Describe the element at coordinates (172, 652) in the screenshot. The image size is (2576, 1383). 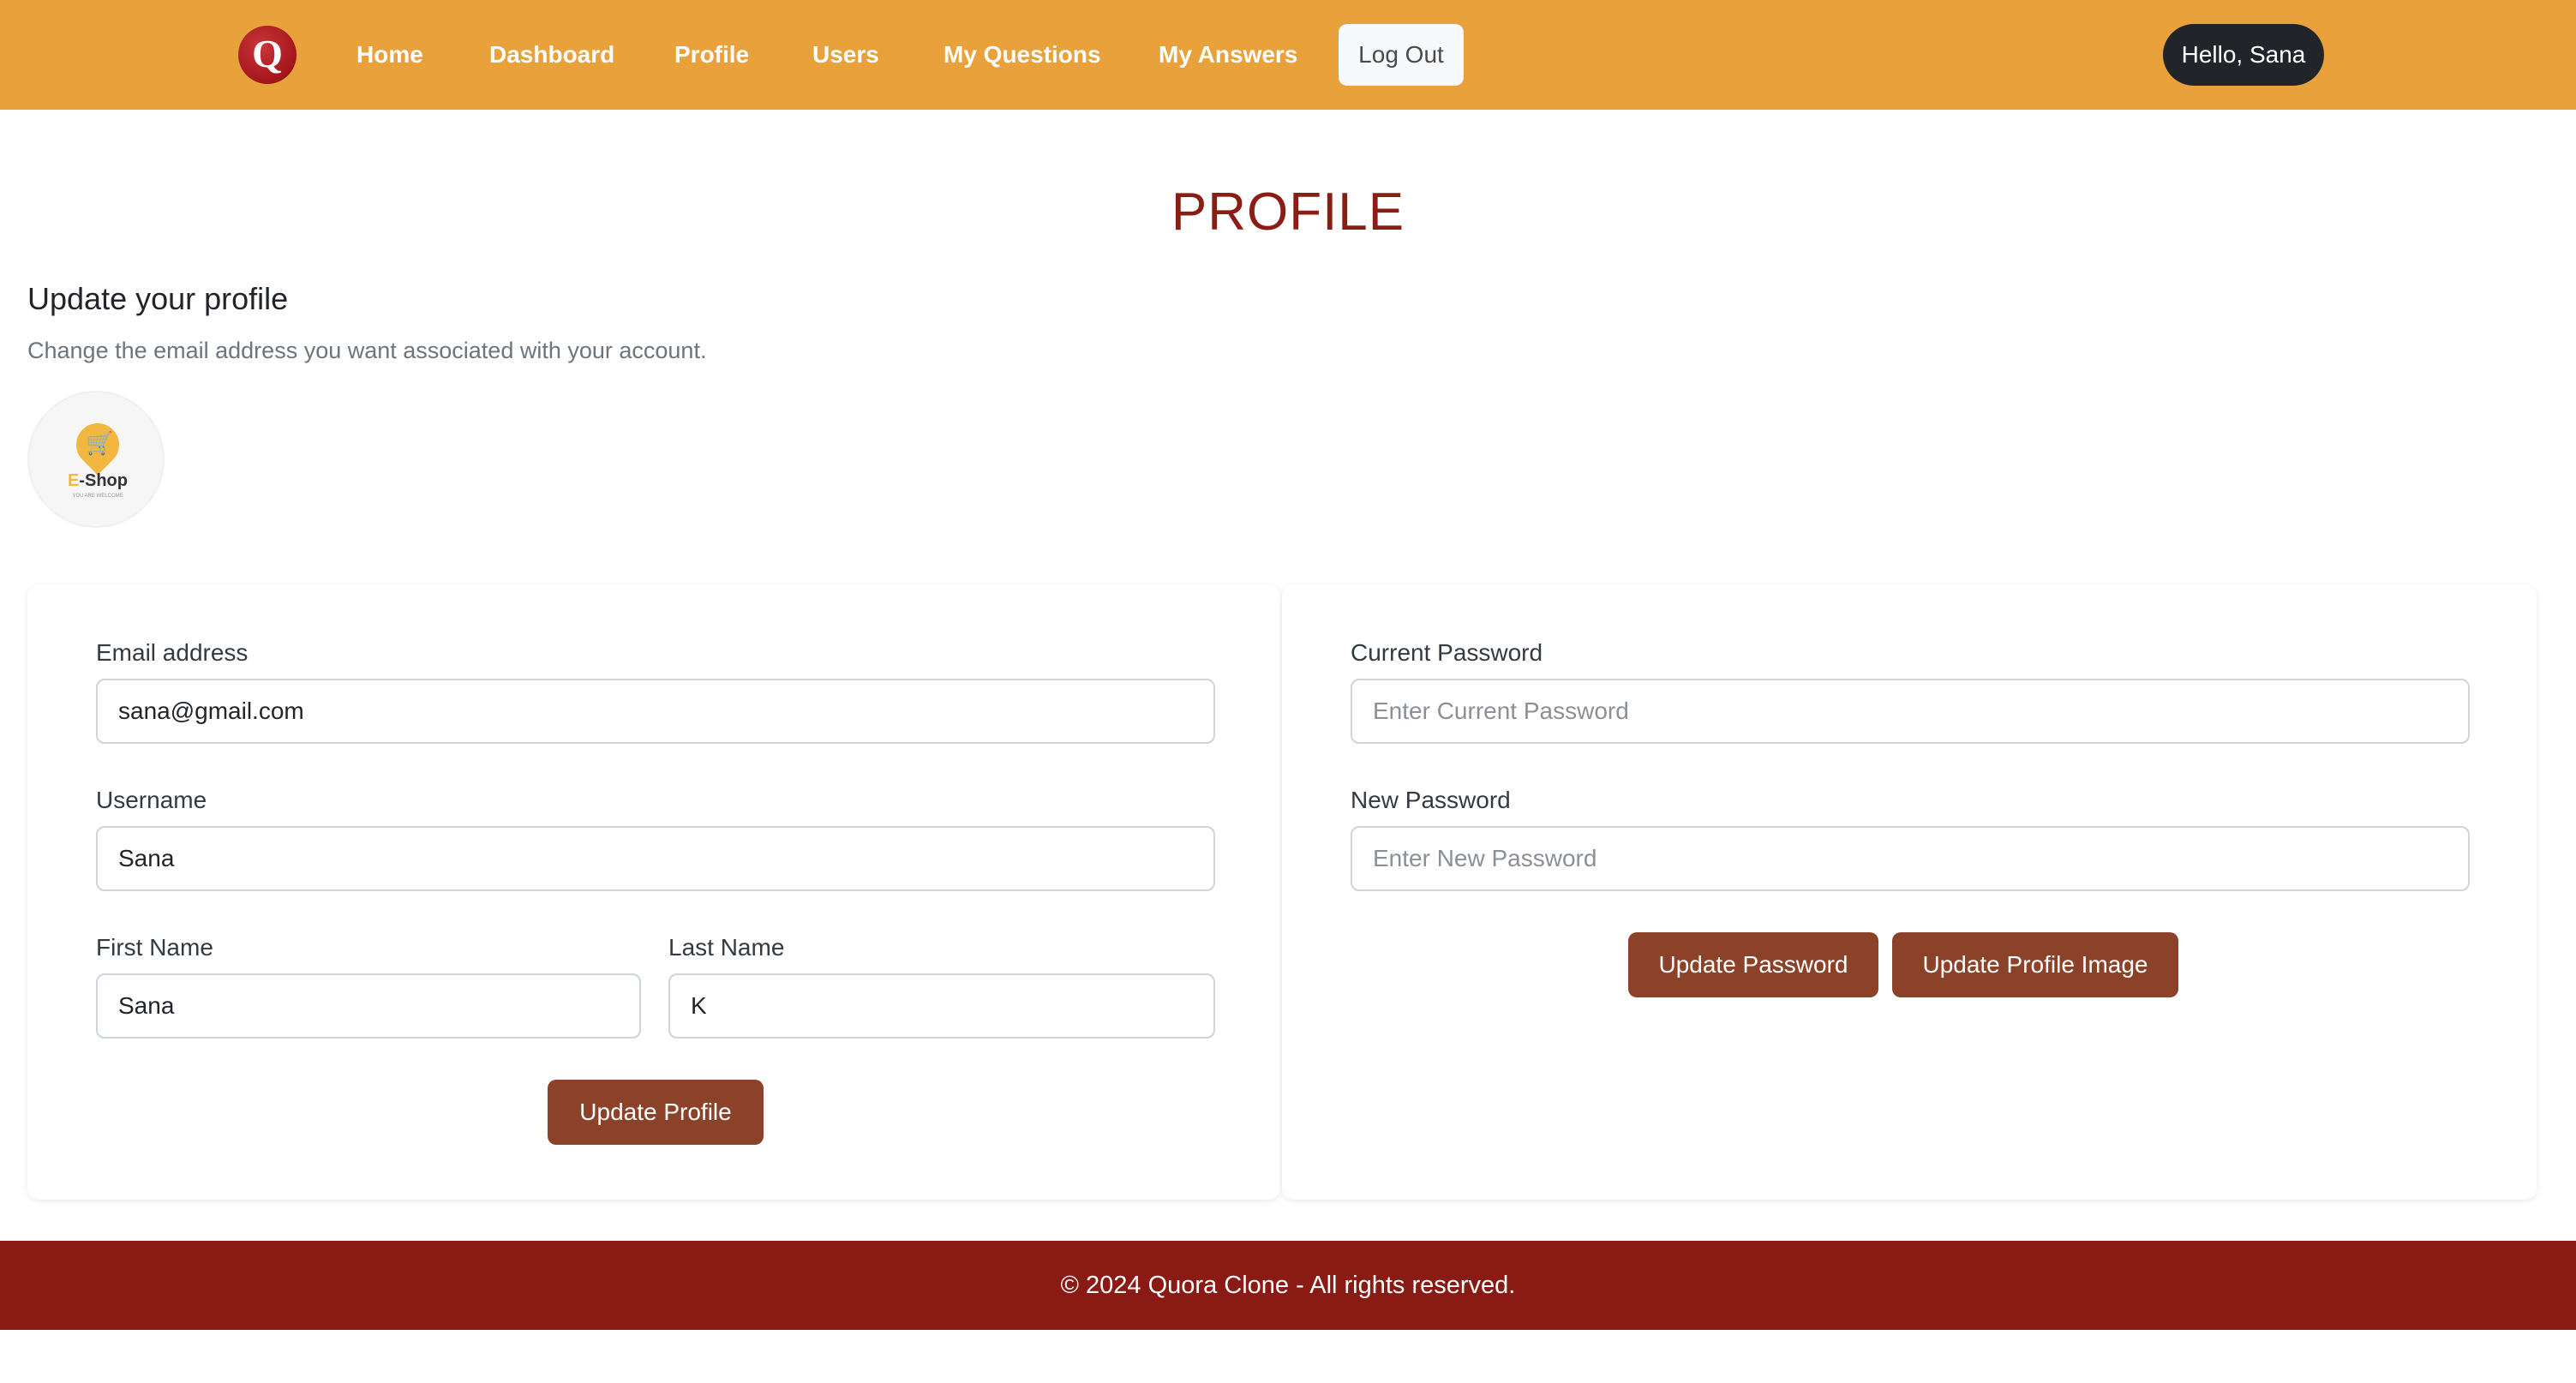
I see `email-label: Email address` at that location.